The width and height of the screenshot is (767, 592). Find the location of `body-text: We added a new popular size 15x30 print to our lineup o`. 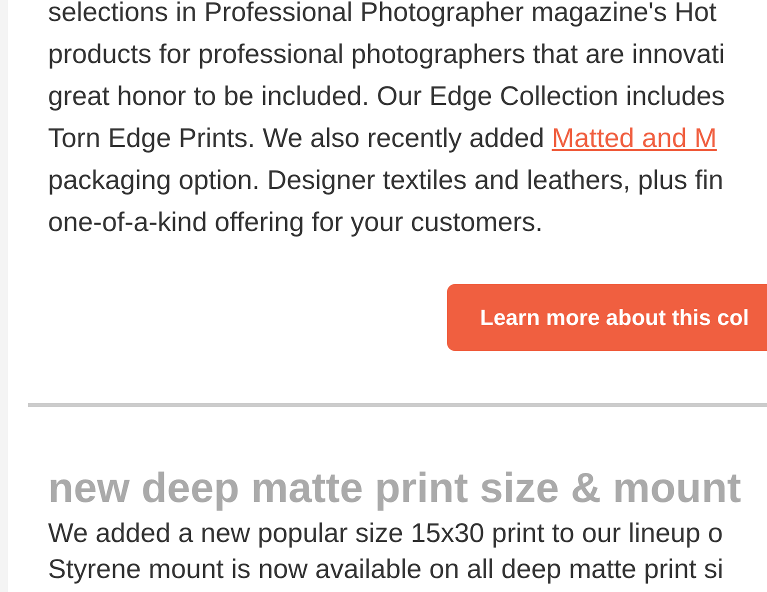

body-text: We added a new popular size 15x30 print to our lineup o is located at coordinates (386, 533).